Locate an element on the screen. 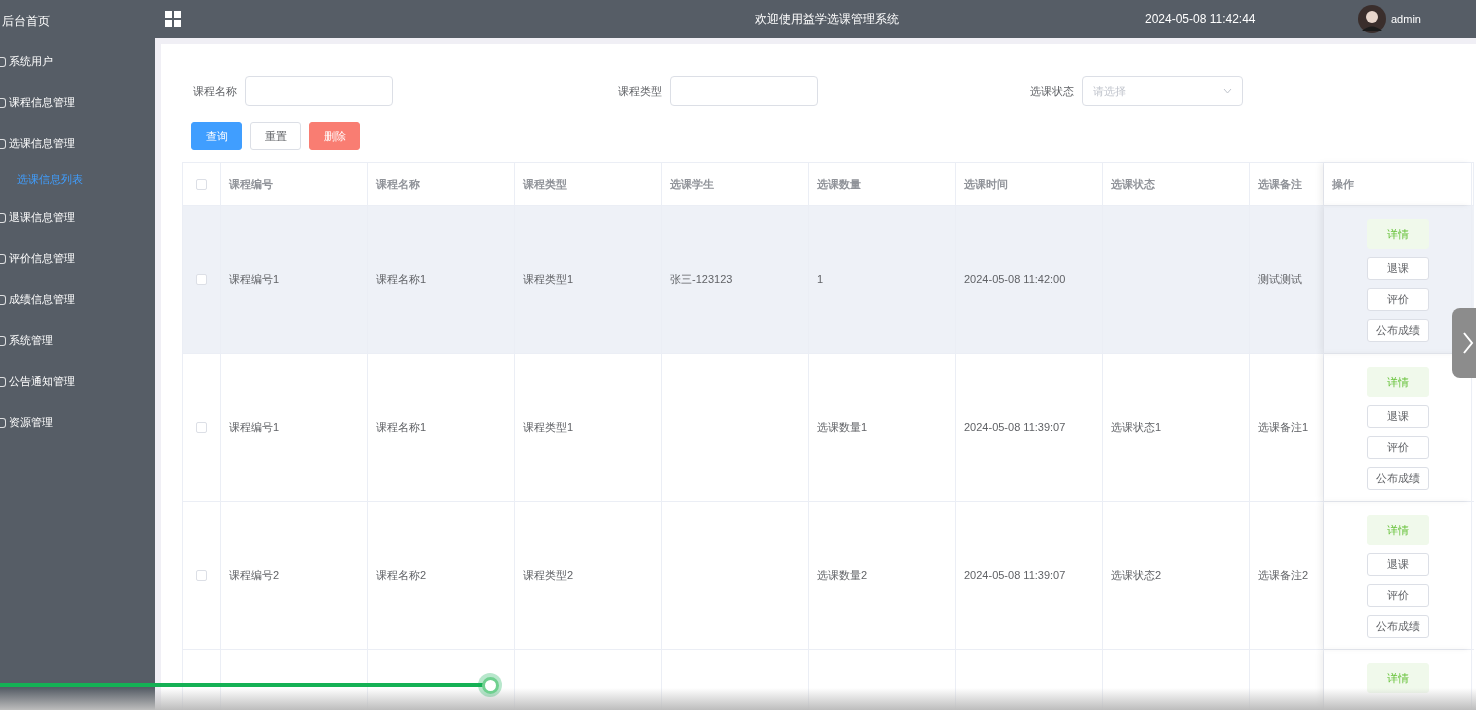 The width and height of the screenshot is (1476, 710). sidebar-title: 后台首页 is located at coordinates (77, 20).